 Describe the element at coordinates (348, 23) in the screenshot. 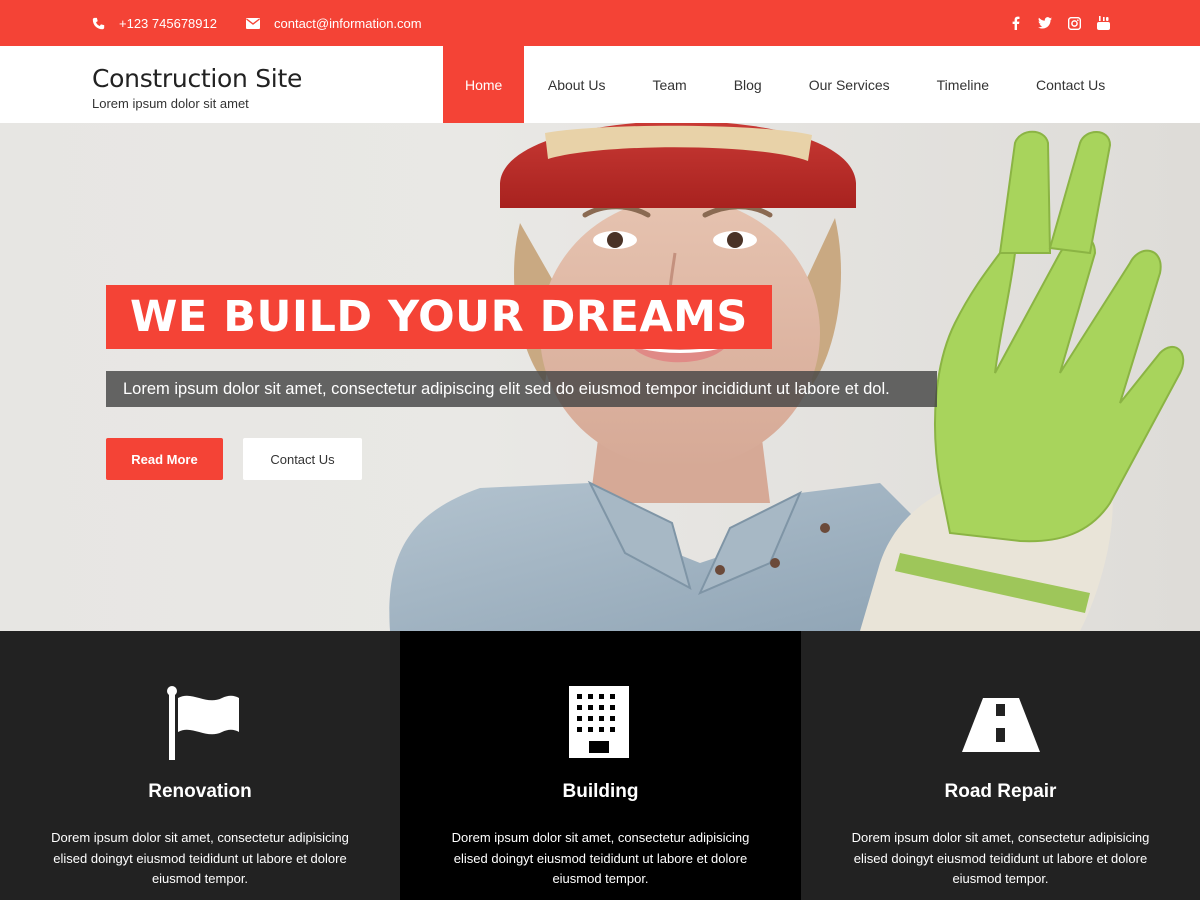

I see `email-address: contact@information.com` at that location.